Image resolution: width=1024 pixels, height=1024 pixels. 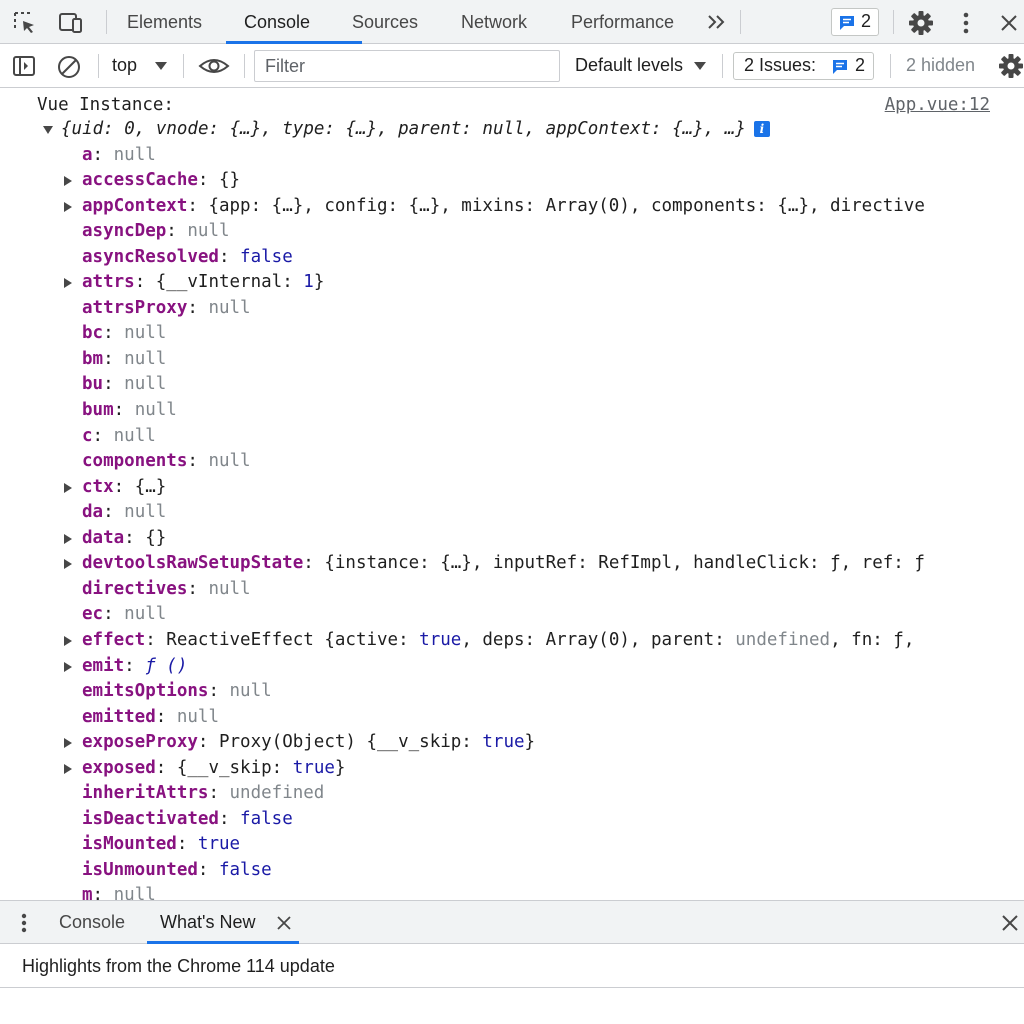 I want to click on double-chevron-right-icon, so click(x=717, y=22).